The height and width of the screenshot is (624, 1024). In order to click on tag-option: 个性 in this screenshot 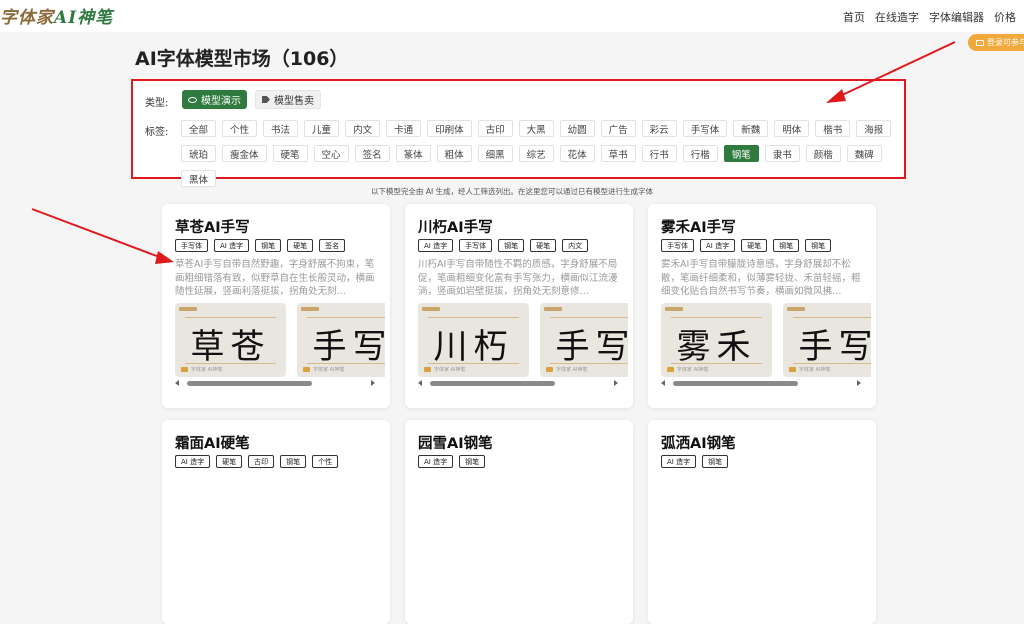, I will do `click(240, 128)`.